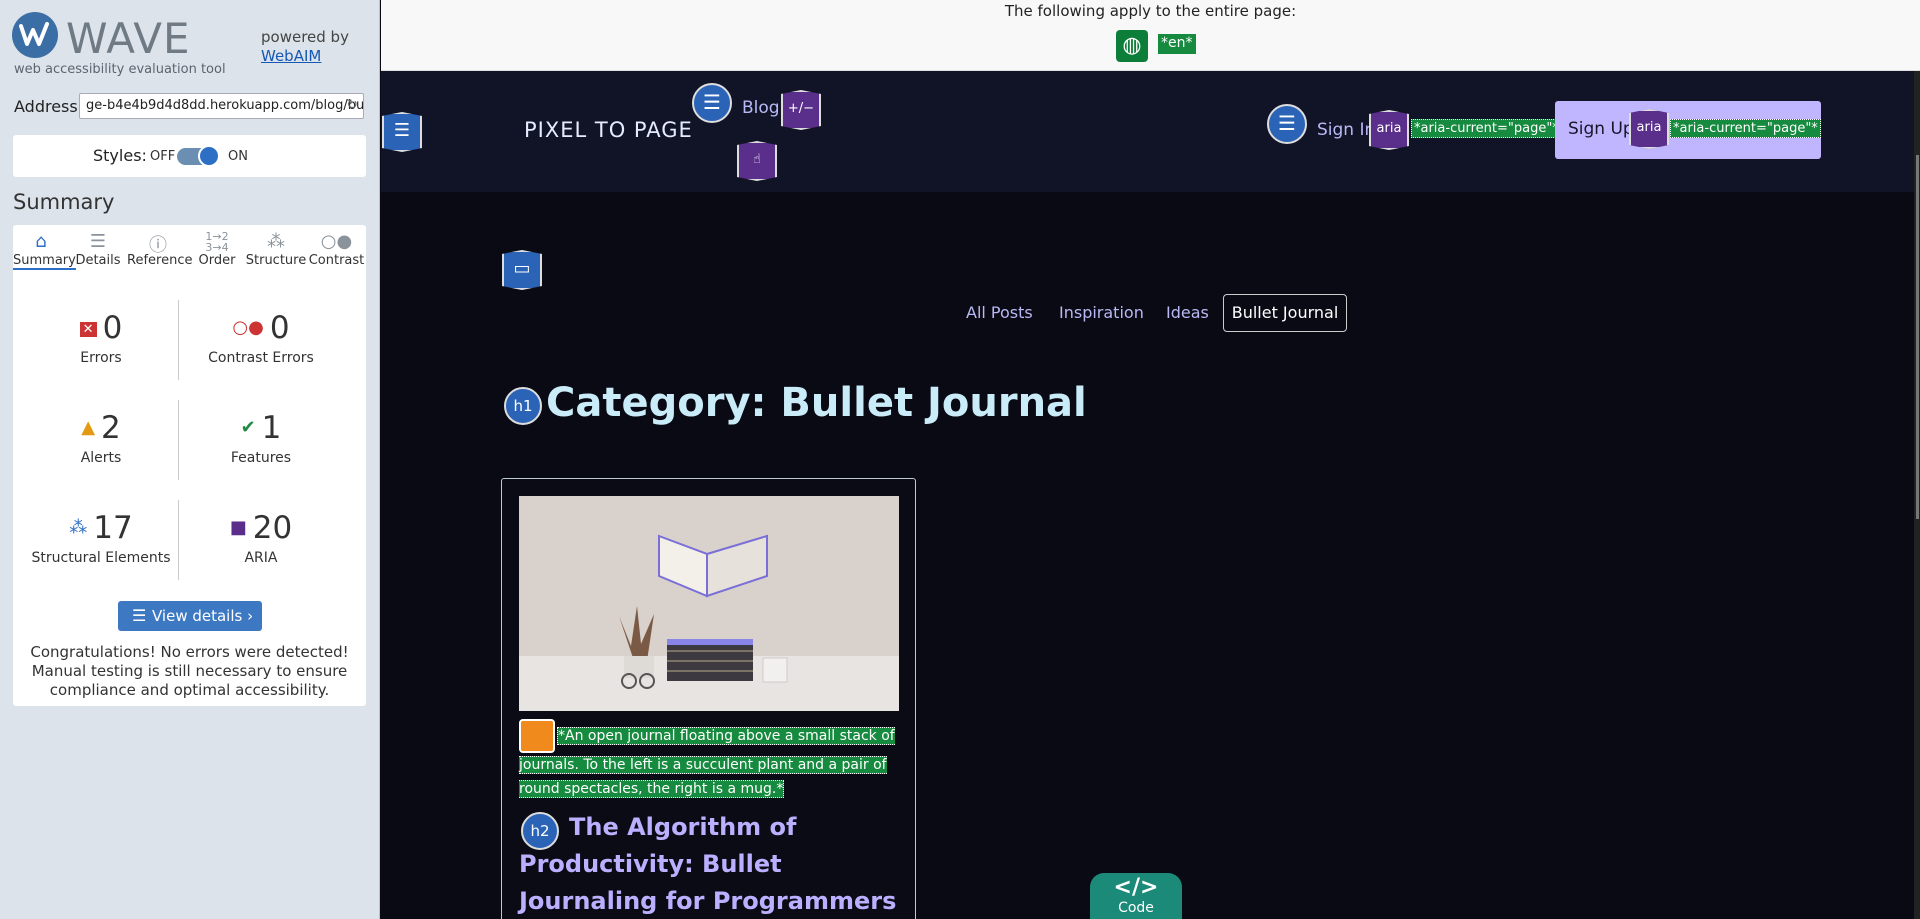 The height and width of the screenshot is (919, 1920). Describe the element at coordinates (305, 56) in the screenshot. I see `webaim-link: WebAIM` at that location.